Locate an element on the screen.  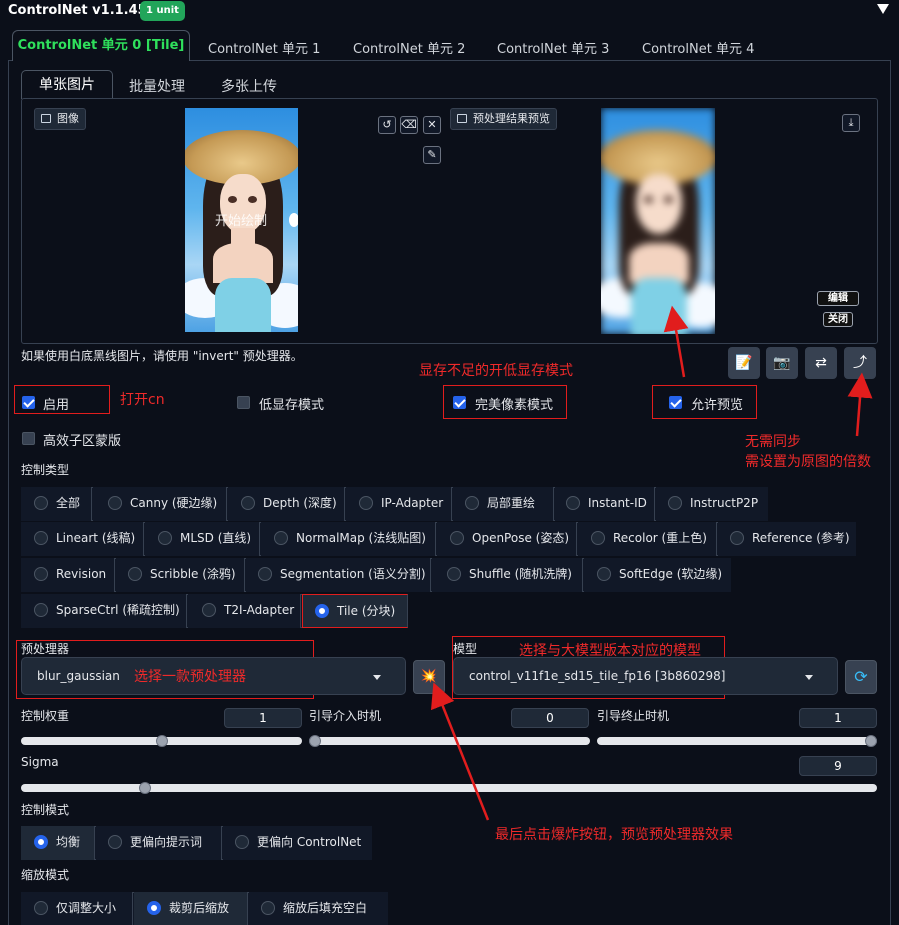
resize-mode-fill: 缩放后填充空白 is located at coordinates (318, 908).